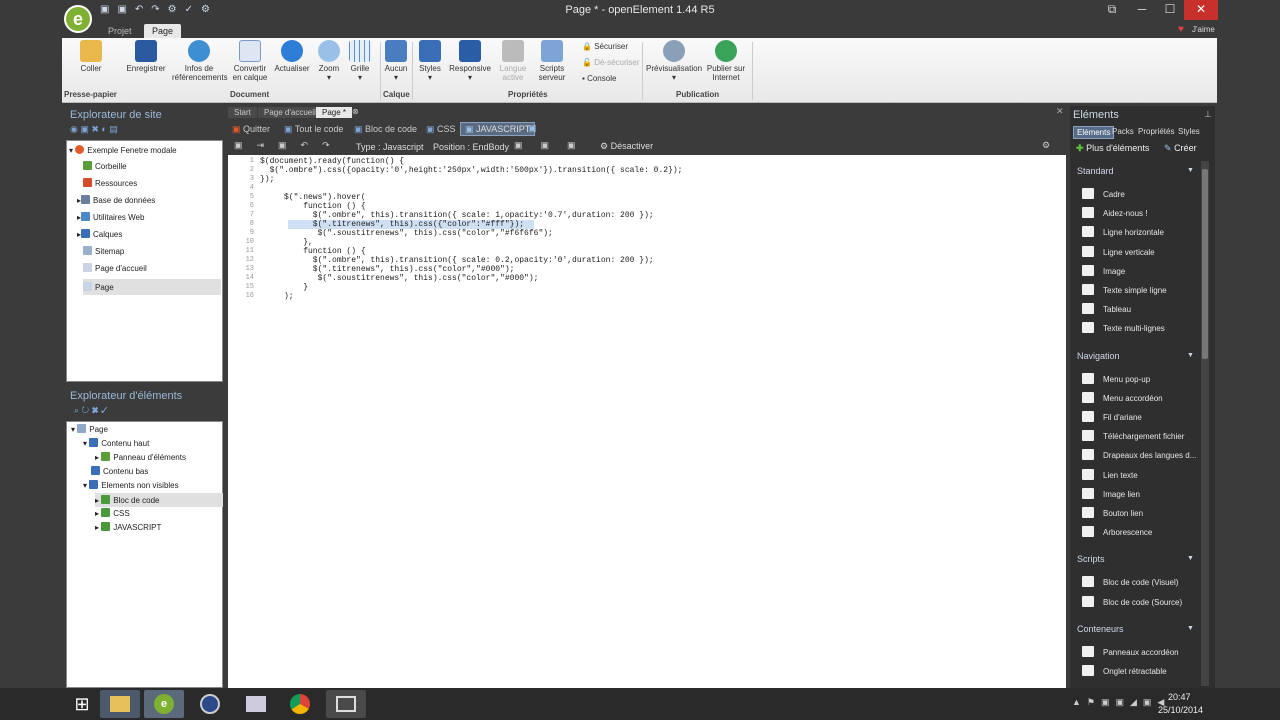 This screenshot has width=1280, height=720. What do you see at coordinates (470, 61) in the screenshot?
I see `responsive-button: Responsive ▾` at bounding box center [470, 61].